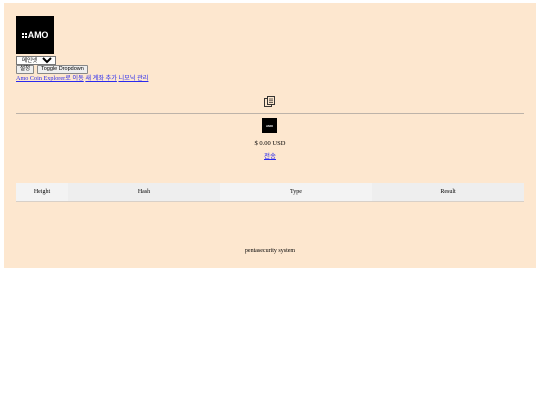 The width and height of the screenshot is (540, 405). What do you see at coordinates (270, 143) in the screenshot?
I see `balance-text: $ 0.00 USD` at bounding box center [270, 143].